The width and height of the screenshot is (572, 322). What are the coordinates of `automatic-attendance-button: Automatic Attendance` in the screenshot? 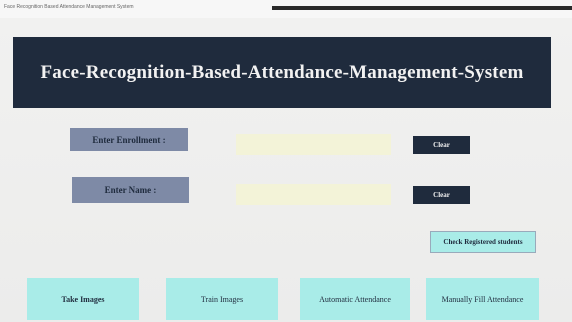 It's located at (355, 299).